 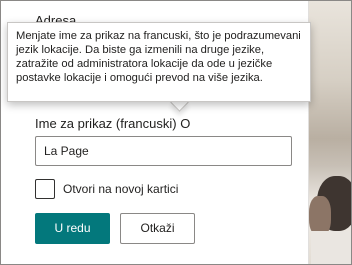 What do you see at coordinates (157, 228) in the screenshot?
I see `cancel-button: Otkaži` at bounding box center [157, 228].